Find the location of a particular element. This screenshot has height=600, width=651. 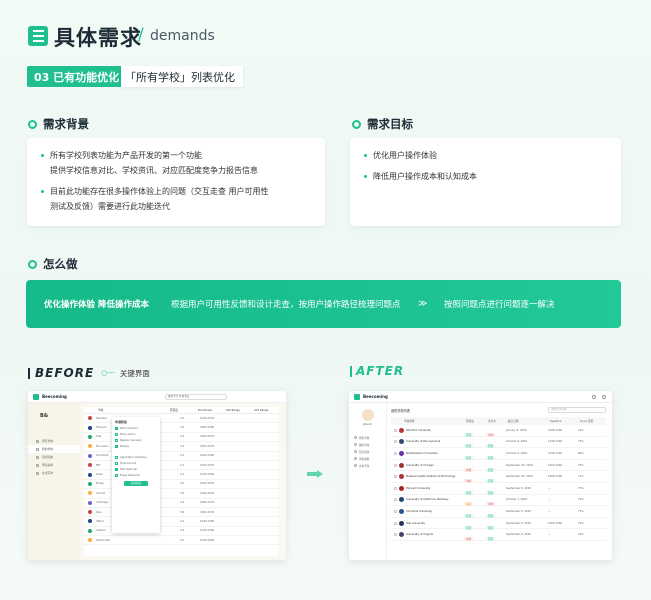

dropdown-item: Essay Required is located at coordinates (136, 475).